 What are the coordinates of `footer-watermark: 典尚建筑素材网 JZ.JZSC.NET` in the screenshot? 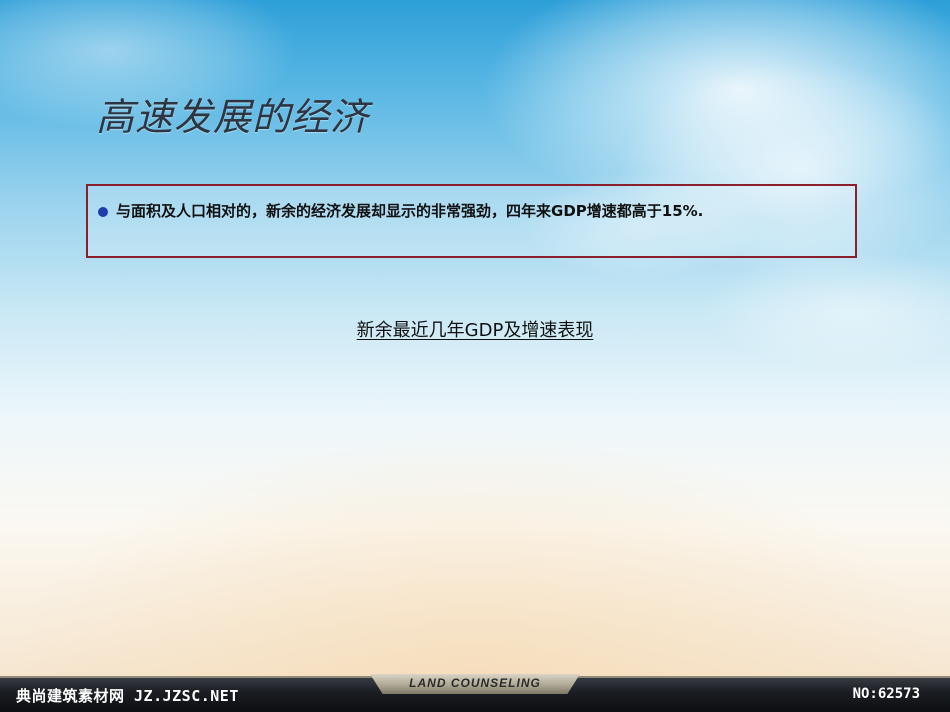 It's located at (127, 696).